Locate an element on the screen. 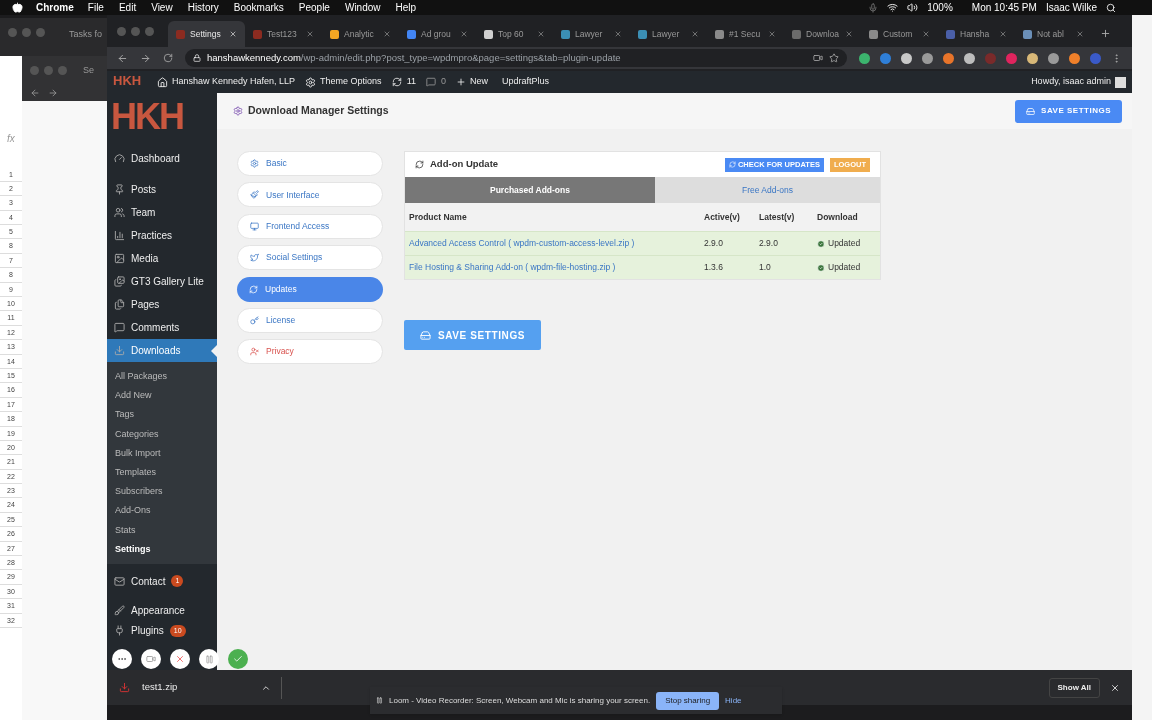 Image resolution: width=1152 pixels, height=720 pixels. browser-tab: #1 Secu is located at coordinates (745, 34).